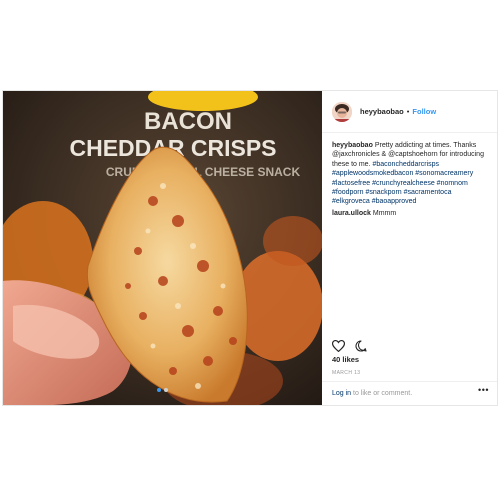 Image resolution: width=500 pixels, height=500 pixels. What do you see at coordinates (409, 212) in the screenshot?
I see `comment: laura.ullock Mmmm` at bounding box center [409, 212].